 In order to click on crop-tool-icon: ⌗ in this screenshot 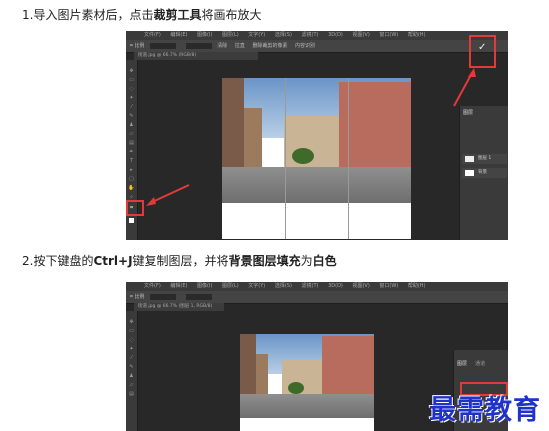, I will do `click(131, 297)`.